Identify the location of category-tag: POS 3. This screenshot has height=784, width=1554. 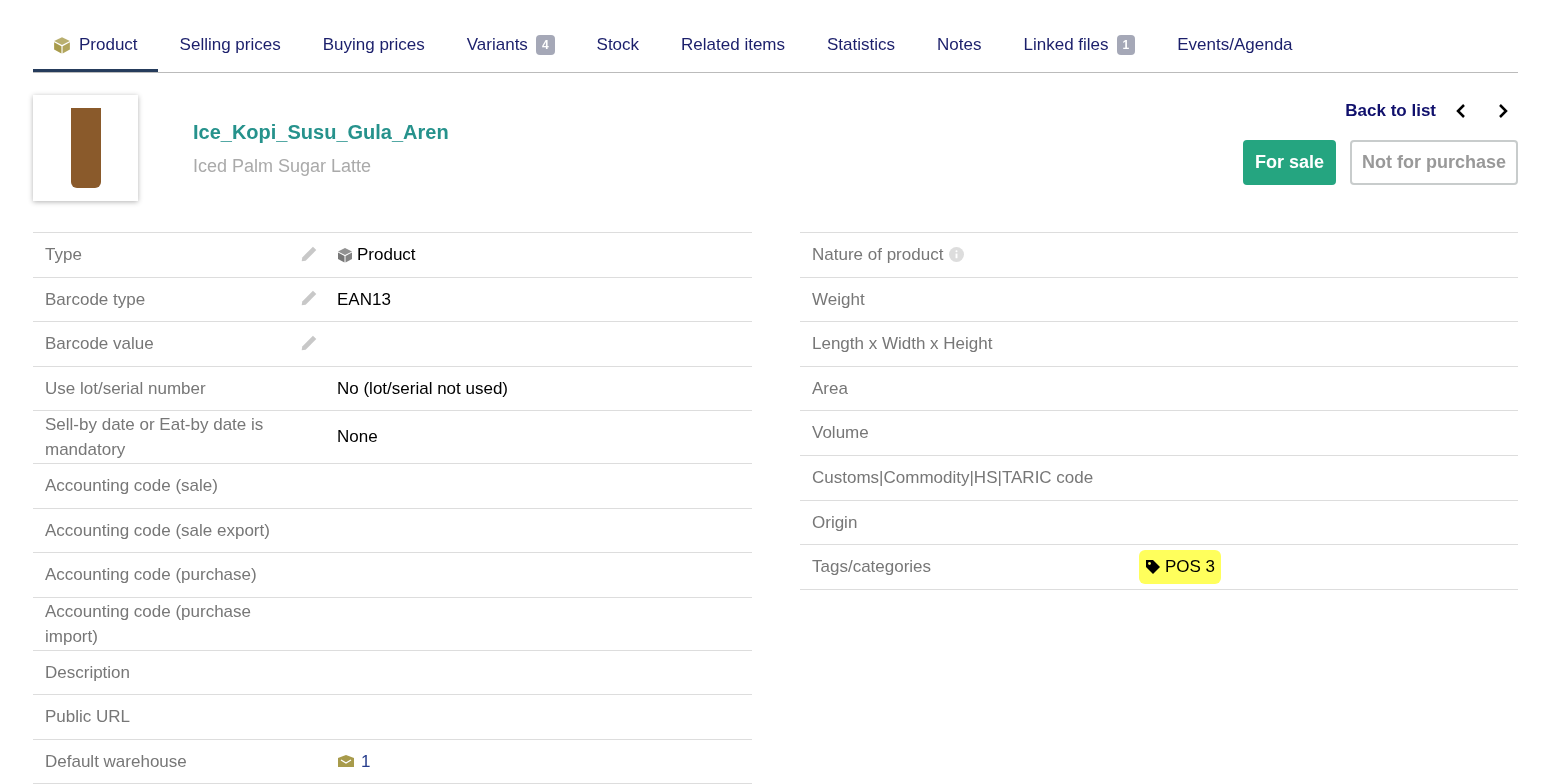
(1180, 567).